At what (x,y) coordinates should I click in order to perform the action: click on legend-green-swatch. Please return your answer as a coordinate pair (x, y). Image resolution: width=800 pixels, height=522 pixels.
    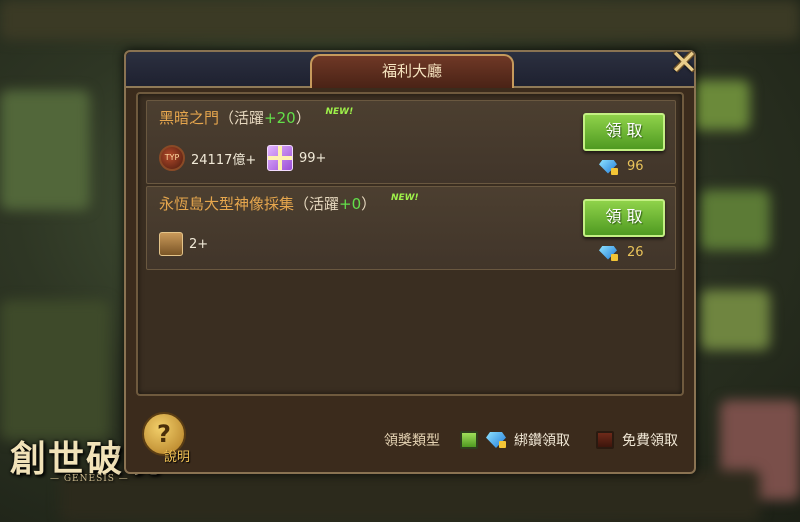
    Looking at the image, I should click on (469, 440).